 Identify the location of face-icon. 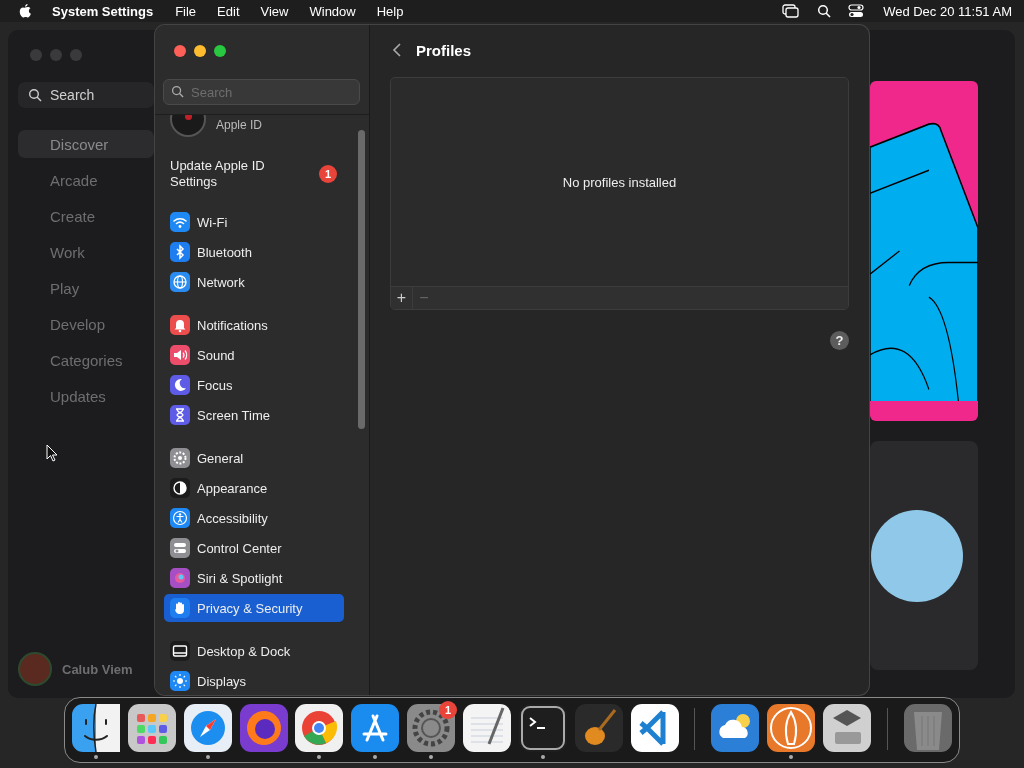
(95, 728).